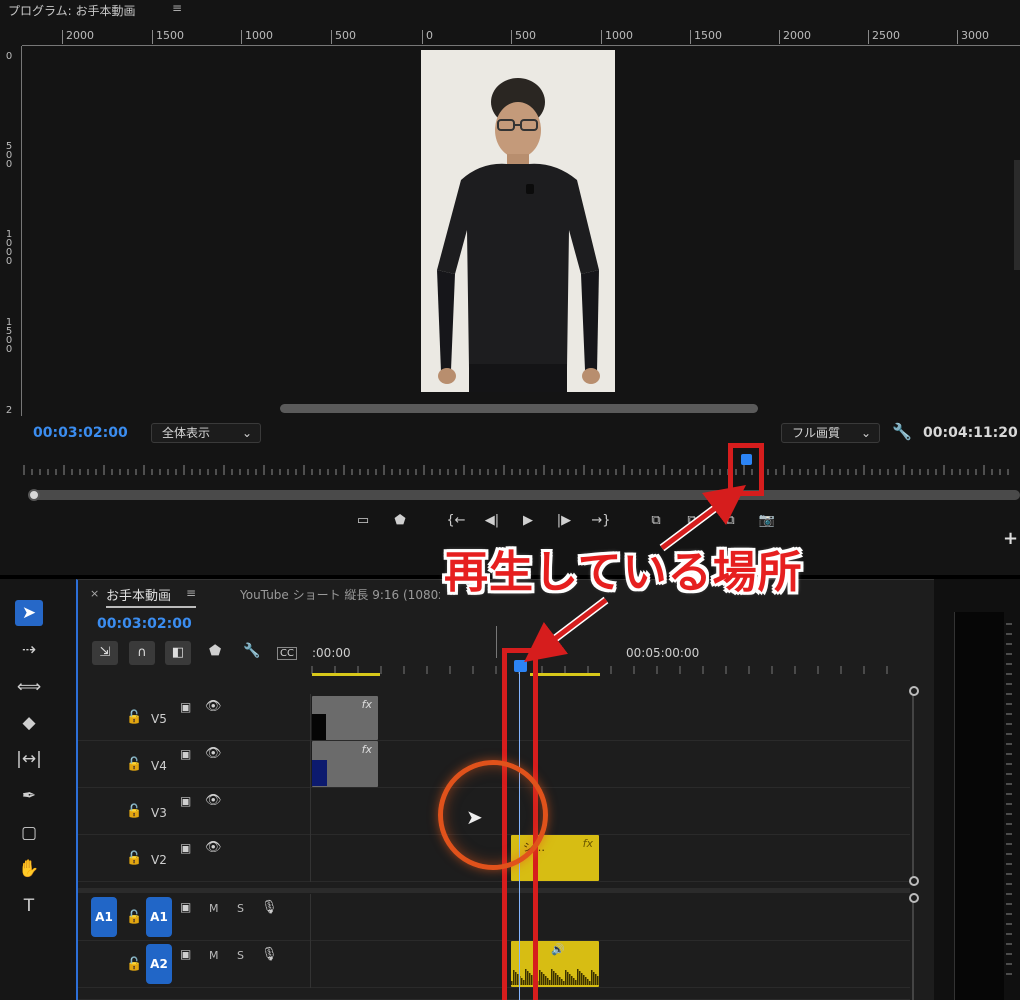 This screenshot has height=1000, width=1020. I want to click on lift-icon: ⧉, so click(656, 520).